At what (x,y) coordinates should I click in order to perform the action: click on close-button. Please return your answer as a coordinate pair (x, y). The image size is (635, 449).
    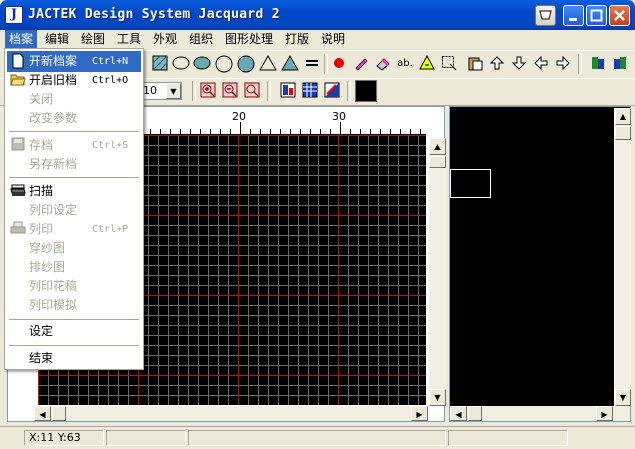
    Looking at the image, I should click on (619, 15).